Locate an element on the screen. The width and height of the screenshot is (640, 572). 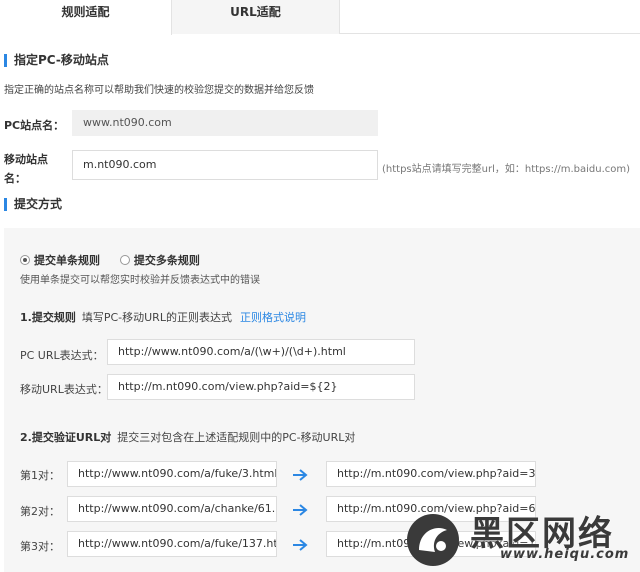
radio-multi-option: 提交多条规则 is located at coordinates (159, 260).